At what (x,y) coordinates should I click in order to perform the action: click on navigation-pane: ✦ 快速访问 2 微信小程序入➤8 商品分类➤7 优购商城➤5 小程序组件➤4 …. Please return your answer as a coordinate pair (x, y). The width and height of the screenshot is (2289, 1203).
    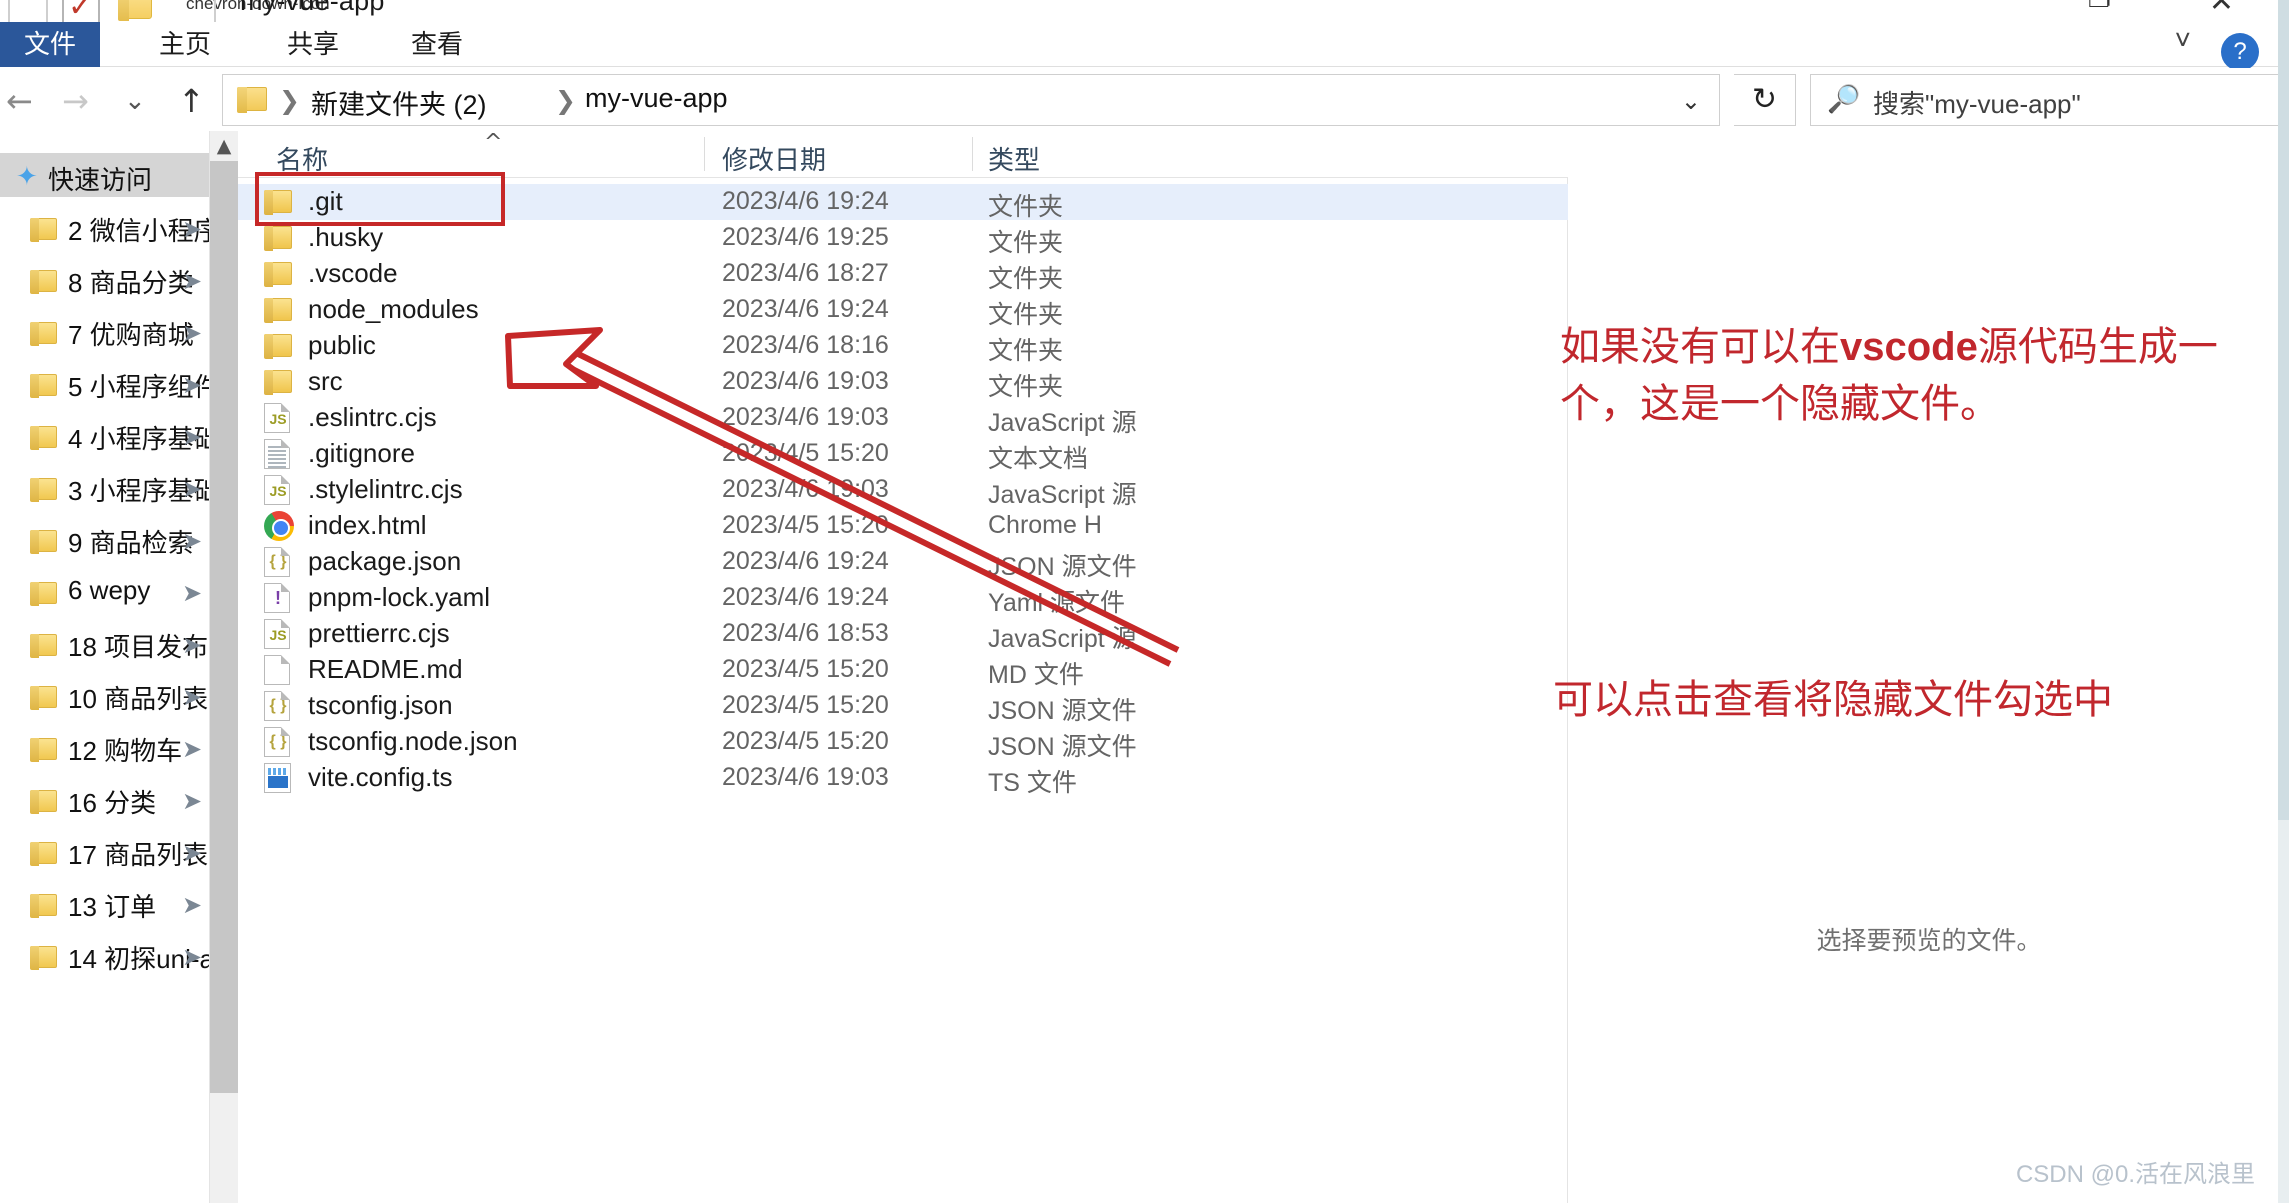
    Looking at the image, I should click on (105, 667).